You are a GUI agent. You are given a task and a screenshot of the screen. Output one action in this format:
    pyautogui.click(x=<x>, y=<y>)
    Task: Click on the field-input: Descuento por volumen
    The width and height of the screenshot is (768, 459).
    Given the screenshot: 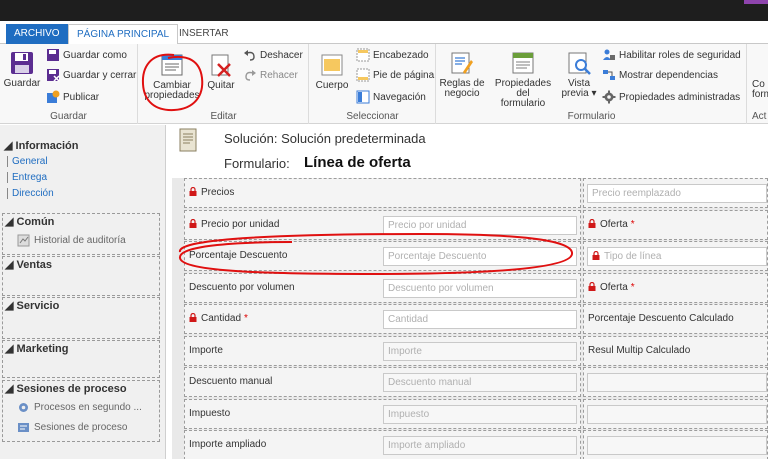 What is the action you would take?
    pyautogui.click(x=480, y=288)
    